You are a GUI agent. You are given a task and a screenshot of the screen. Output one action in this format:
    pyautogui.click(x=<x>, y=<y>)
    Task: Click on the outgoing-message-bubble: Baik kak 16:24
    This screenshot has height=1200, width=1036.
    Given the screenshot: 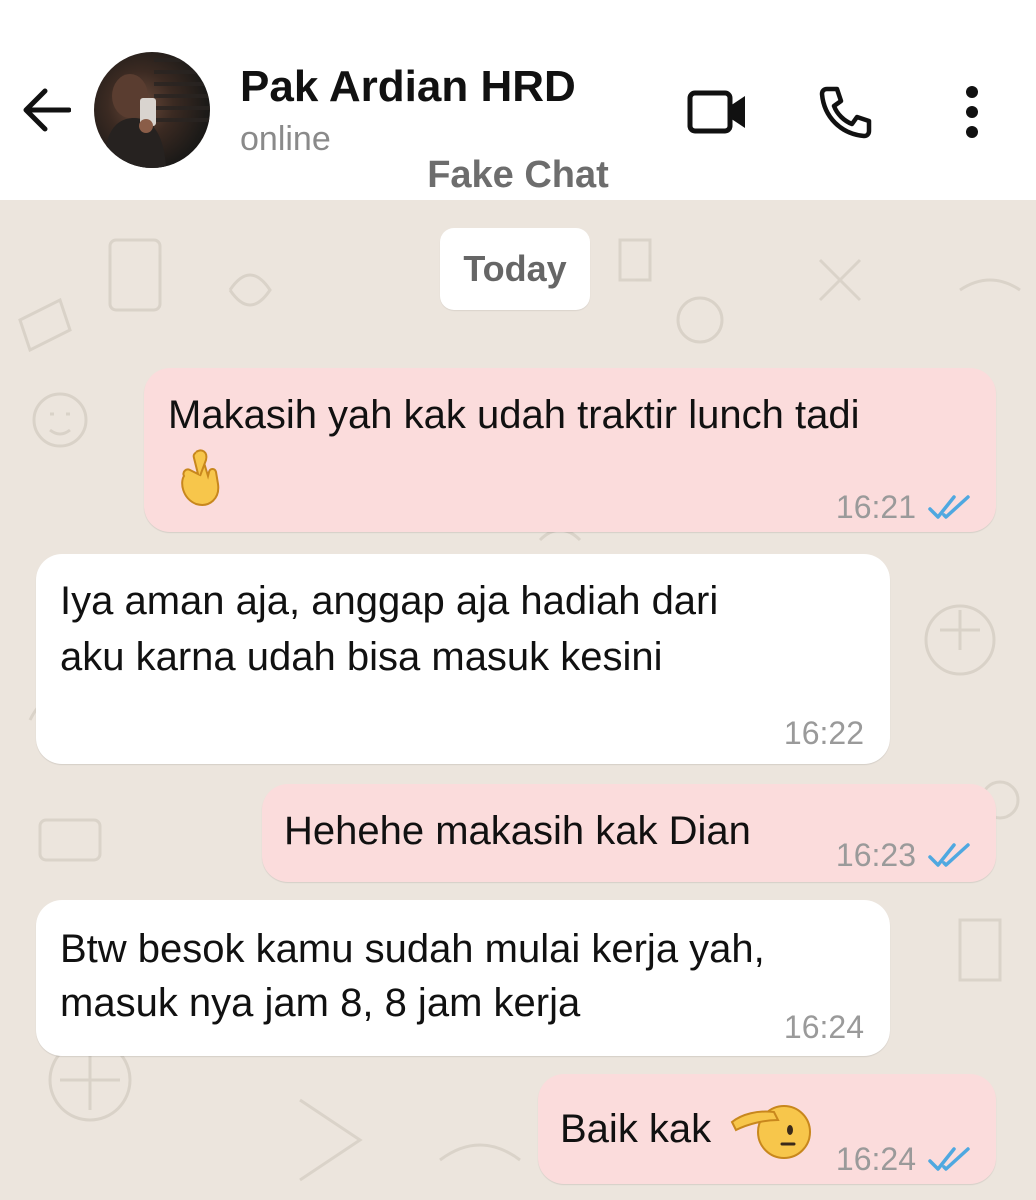 What is the action you would take?
    pyautogui.click(x=767, y=1129)
    